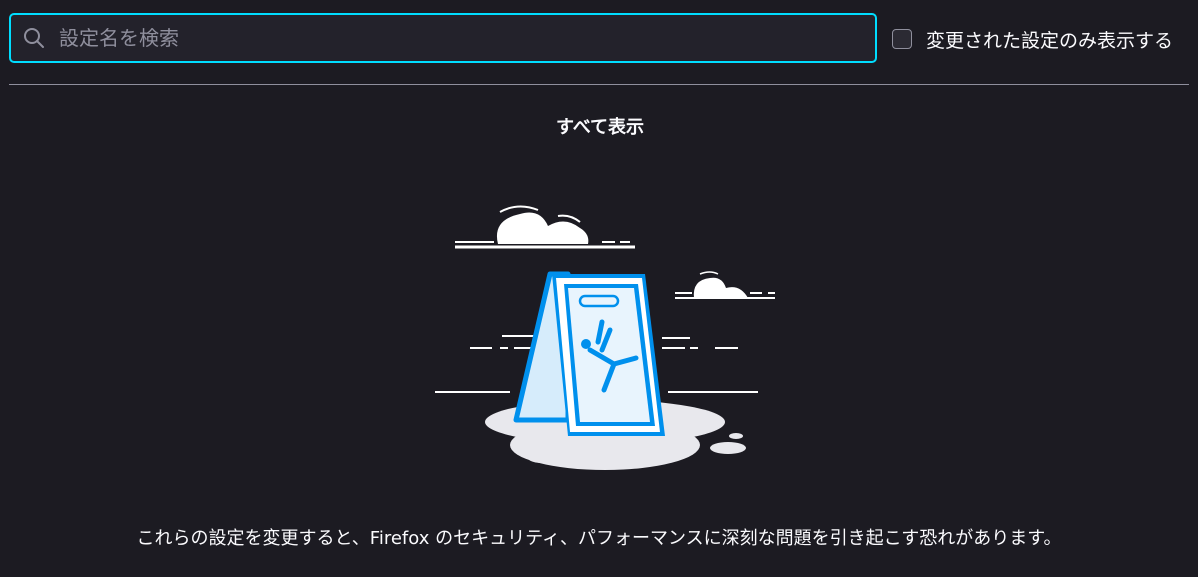  Describe the element at coordinates (725, 285) in the screenshot. I see `cloud-small-icon` at that location.